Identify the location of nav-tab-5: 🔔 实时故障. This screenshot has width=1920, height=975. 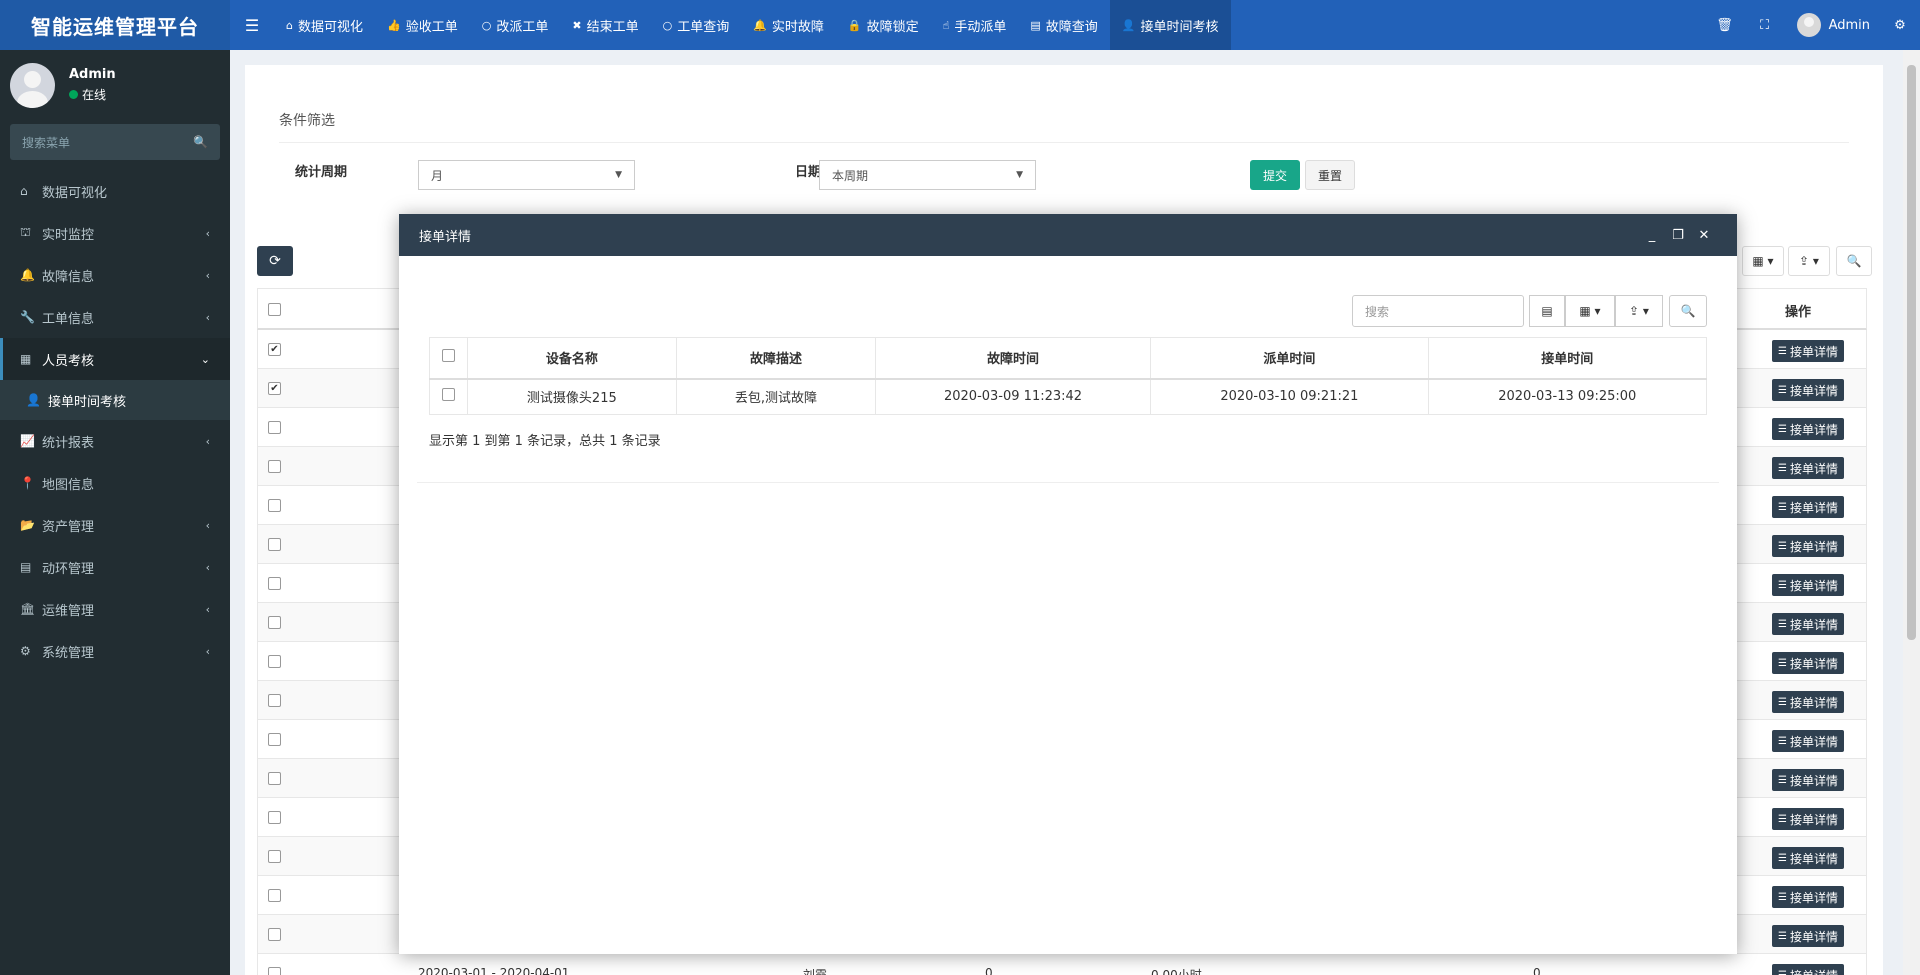
(788, 25).